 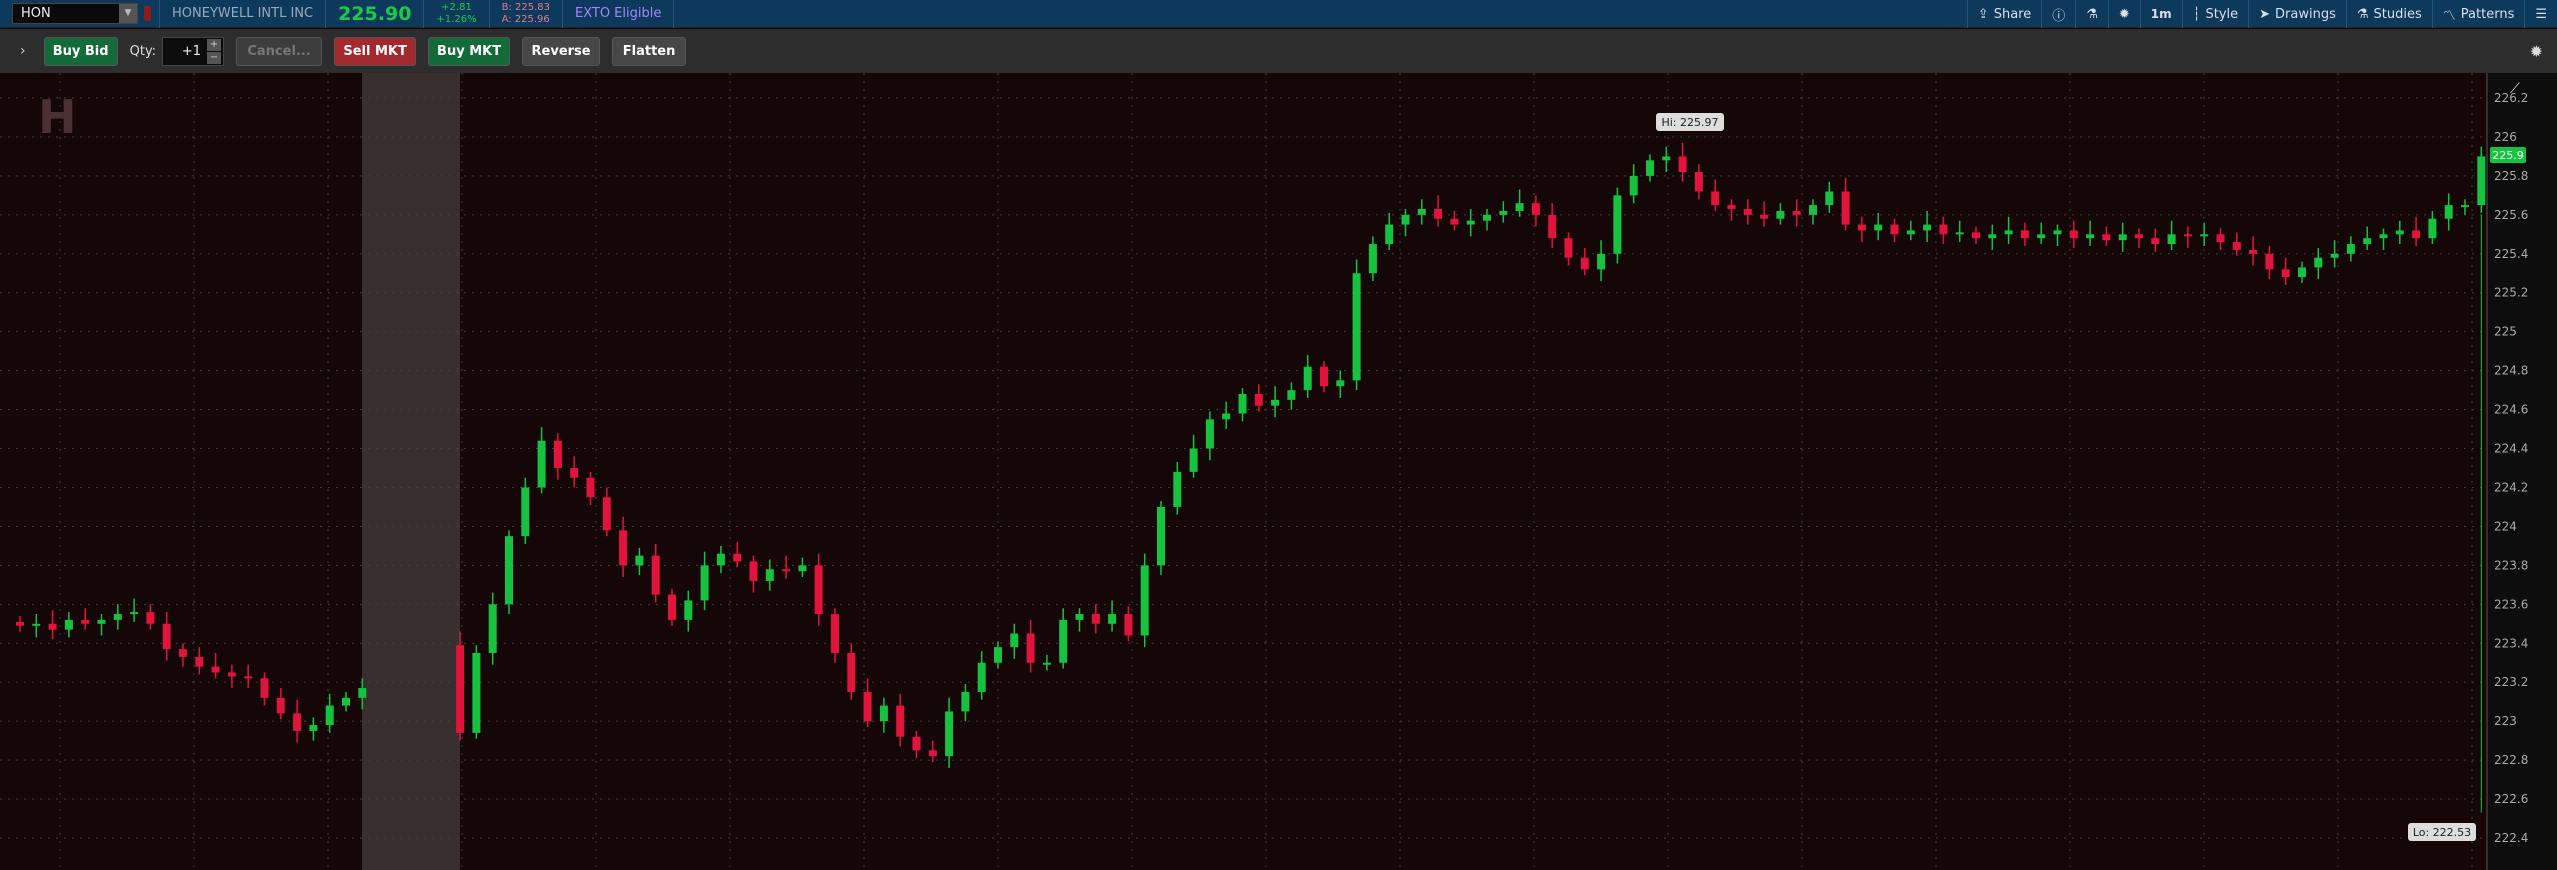 What do you see at coordinates (2003, 14) in the screenshot?
I see `share-button: ⇪ Share` at bounding box center [2003, 14].